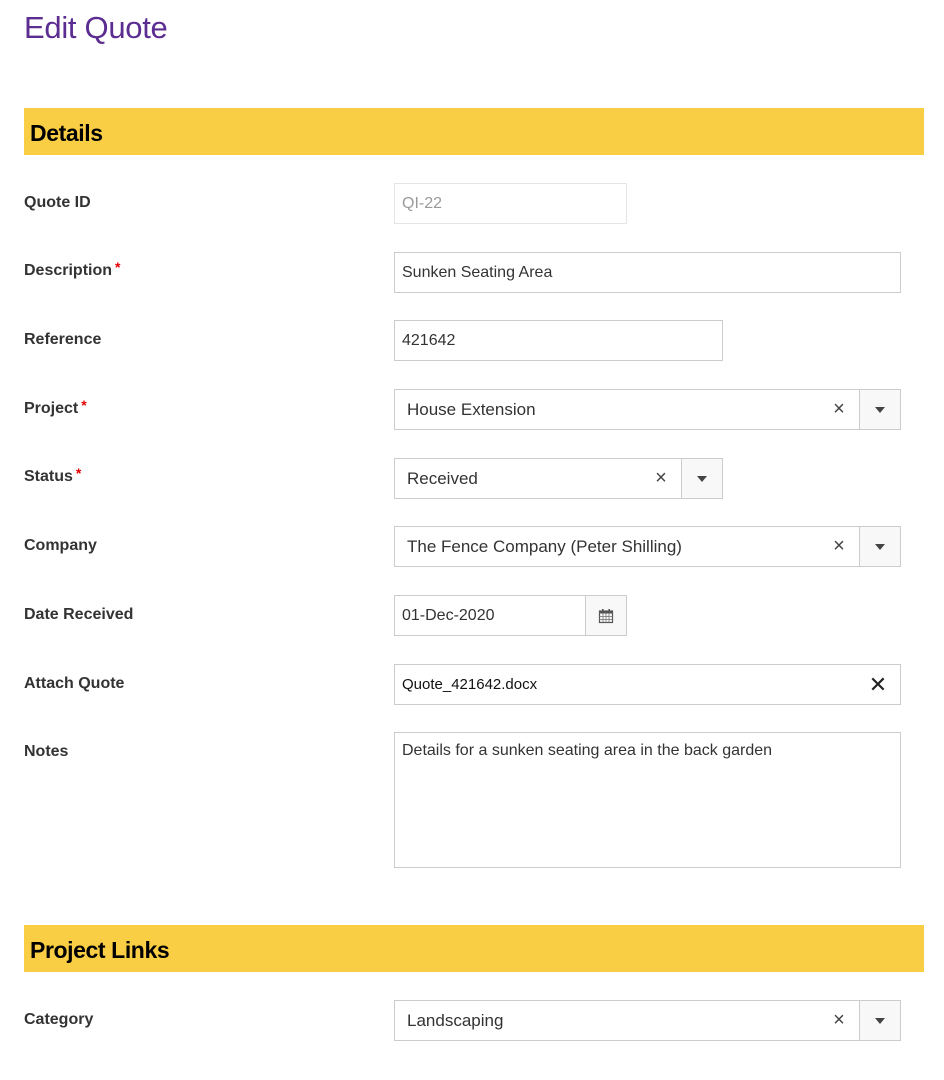 The image size is (944, 1080). I want to click on notes-label: Notes, so click(46, 752).